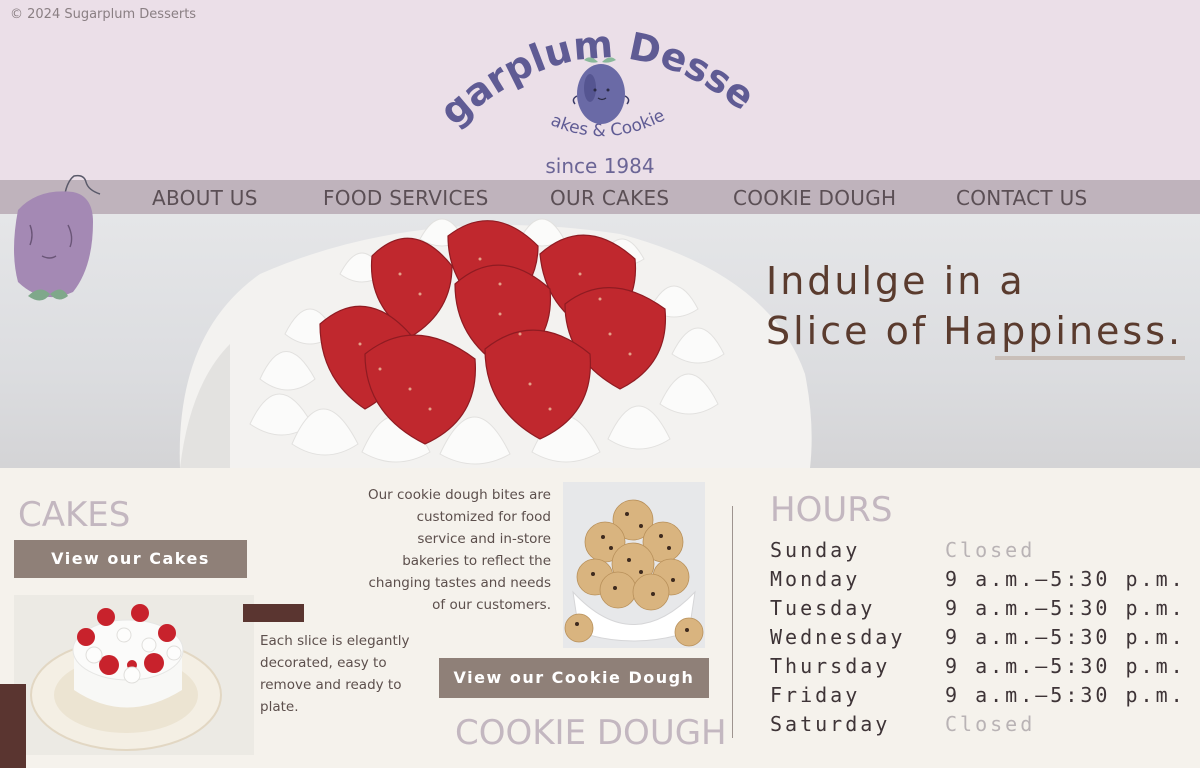 The height and width of the screenshot is (768, 1200). Describe the element at coordinates (406, 198) in the screenshot. I see `nav-food-services: FOOD SERVICES` at that location.